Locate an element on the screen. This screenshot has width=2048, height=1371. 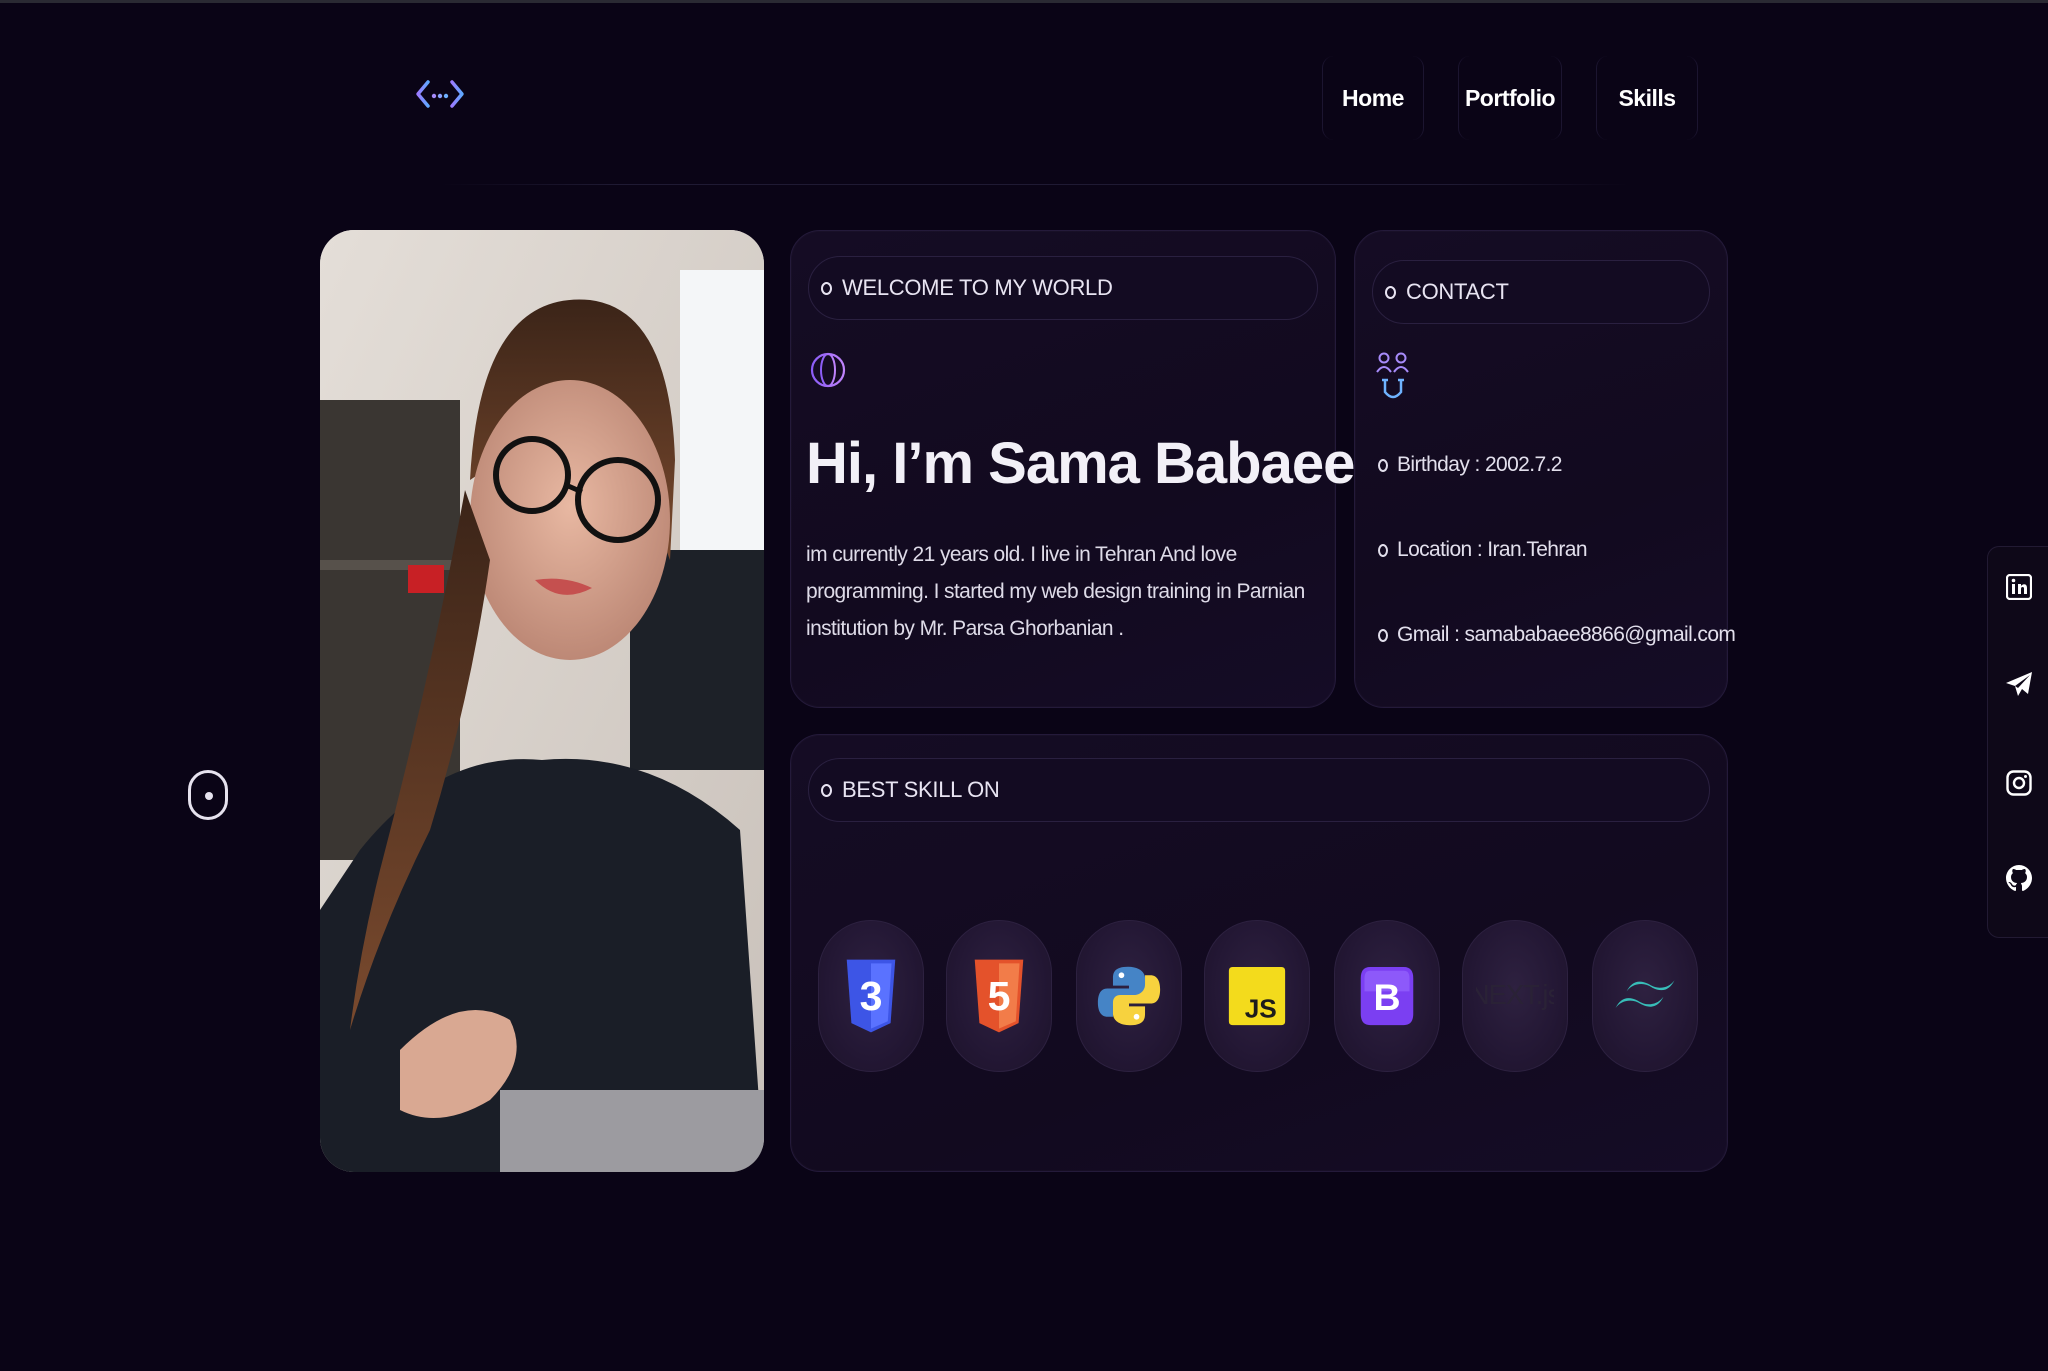
python-icon is located at coordinates (1129, 996).